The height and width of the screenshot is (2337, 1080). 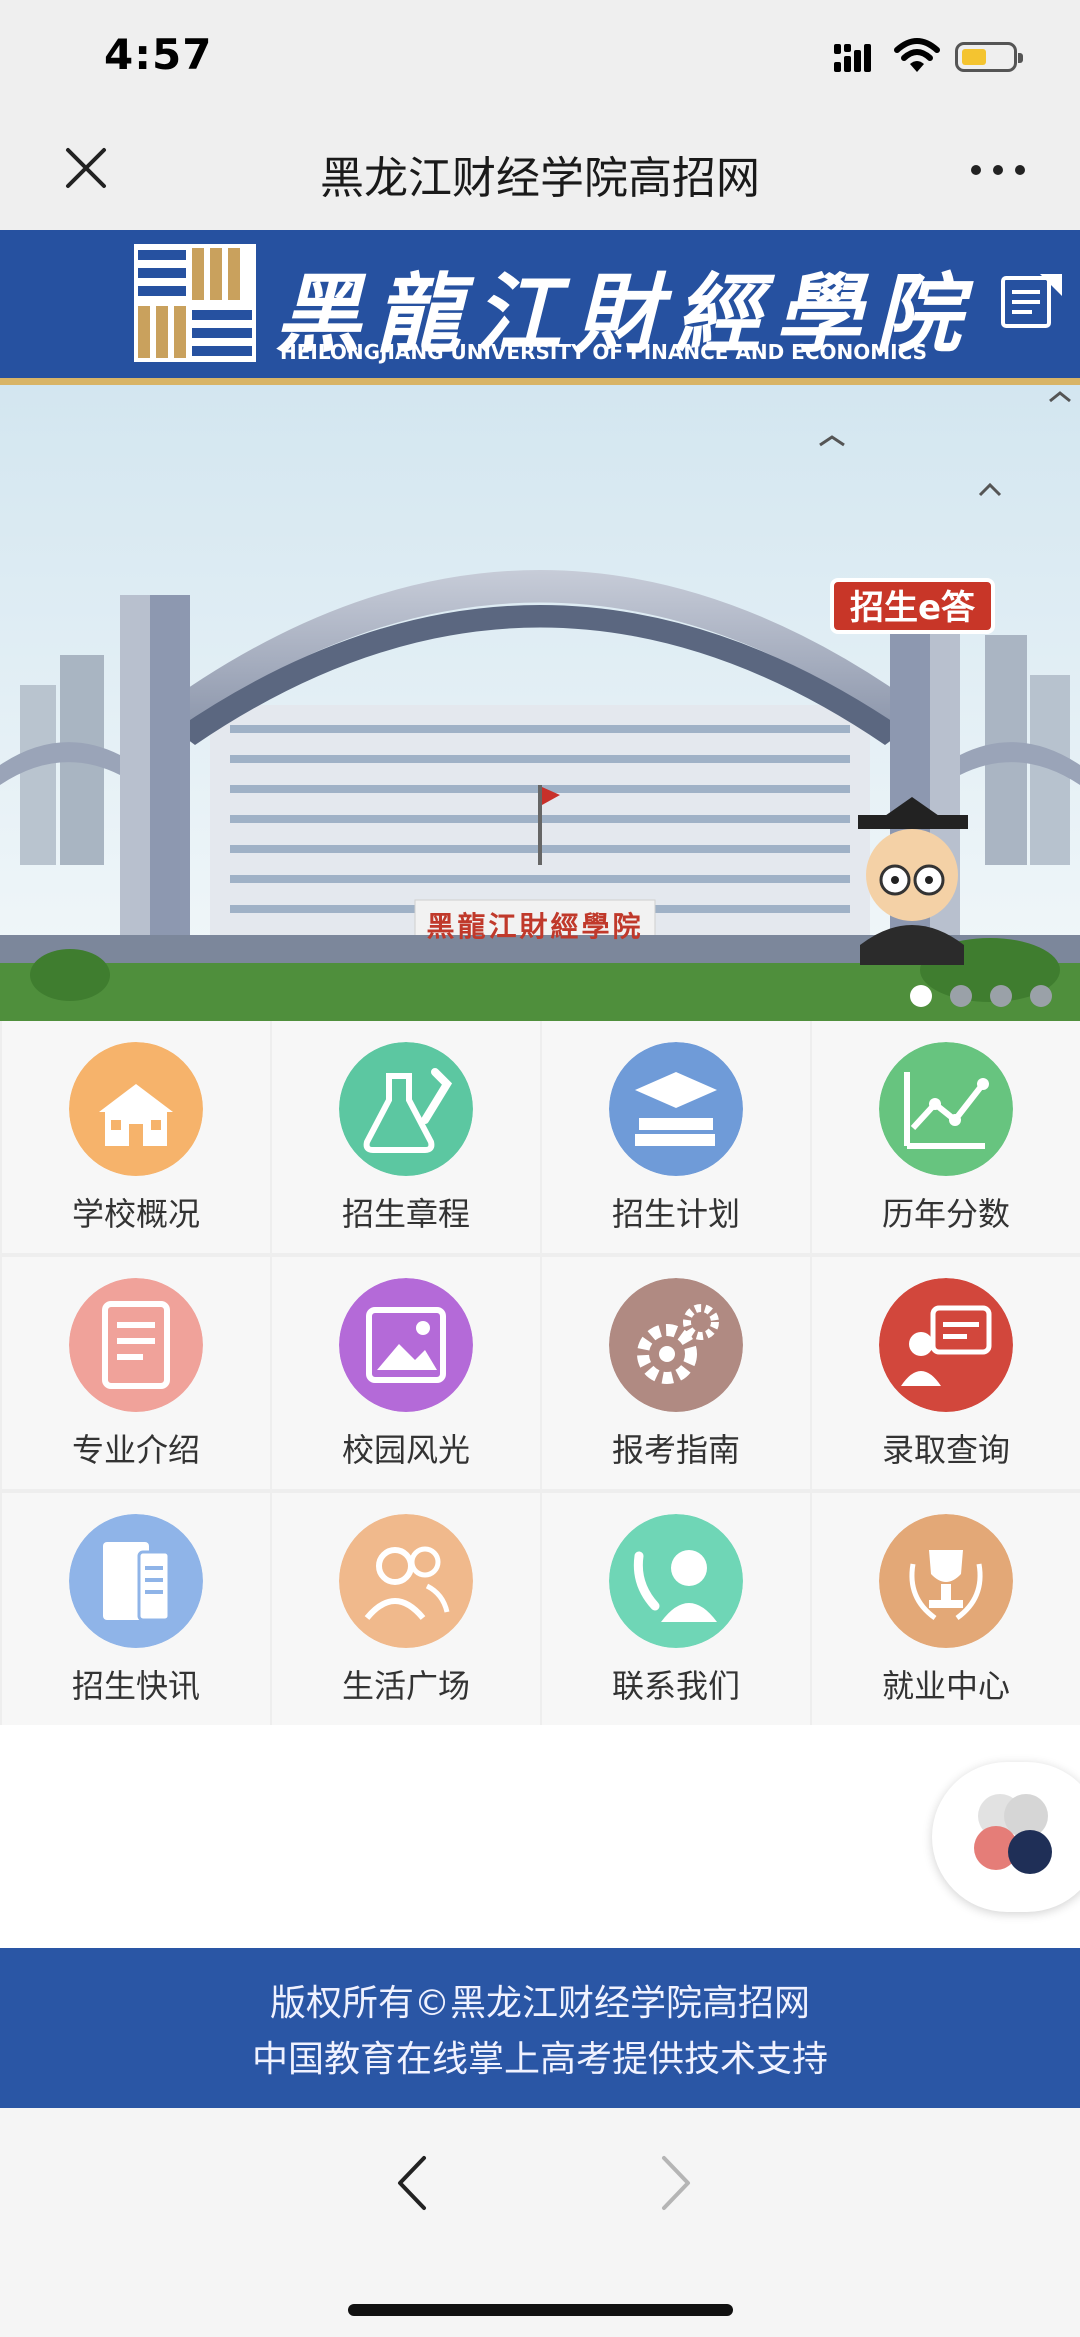 I want to click on browser-bottom-bar, so click(x=540, y=2222).